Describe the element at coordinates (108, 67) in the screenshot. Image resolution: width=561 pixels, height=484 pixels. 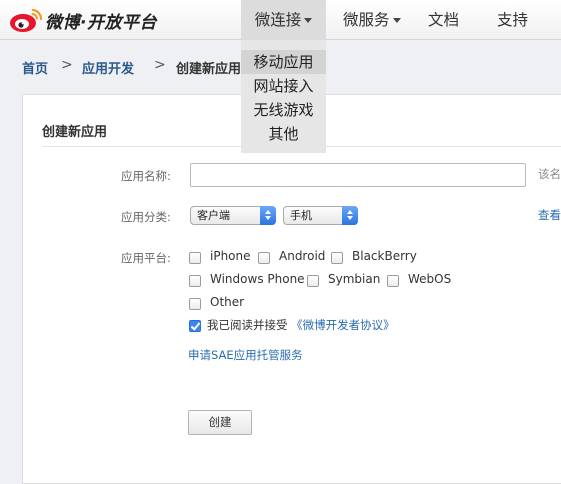
I see `breadcrumb-app-dev: 应用开发` at that location.